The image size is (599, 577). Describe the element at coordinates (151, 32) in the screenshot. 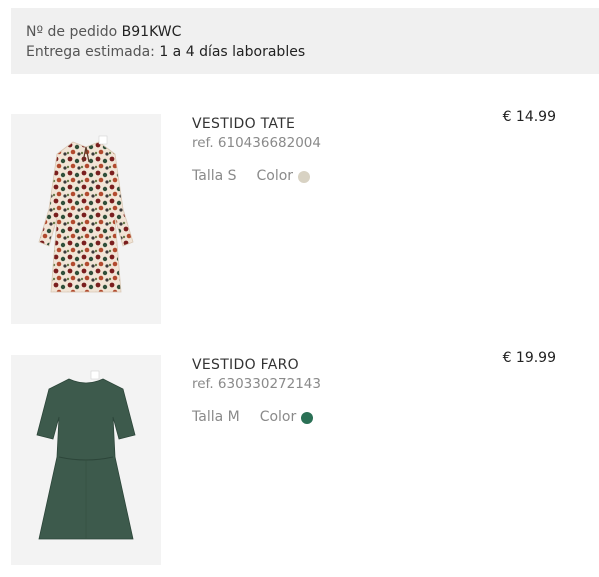

I see `order-number-value: B91KWC` at that location.